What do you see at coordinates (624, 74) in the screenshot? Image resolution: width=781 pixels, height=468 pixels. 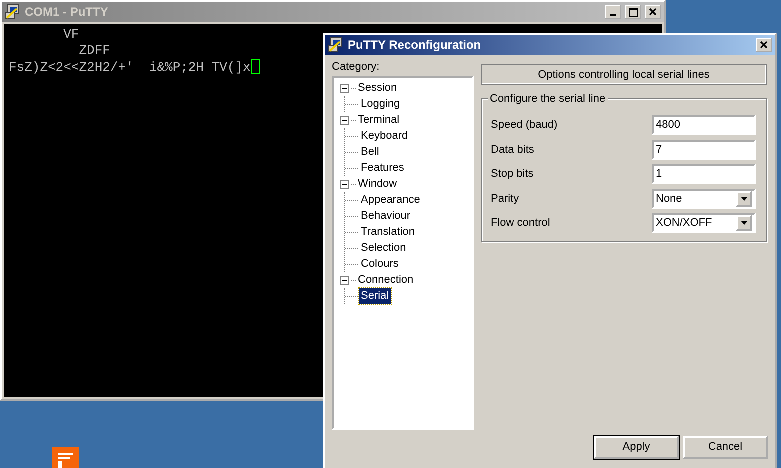 I see `panel-header: Options controlling local serial lines` at bounding box center [624, 74].